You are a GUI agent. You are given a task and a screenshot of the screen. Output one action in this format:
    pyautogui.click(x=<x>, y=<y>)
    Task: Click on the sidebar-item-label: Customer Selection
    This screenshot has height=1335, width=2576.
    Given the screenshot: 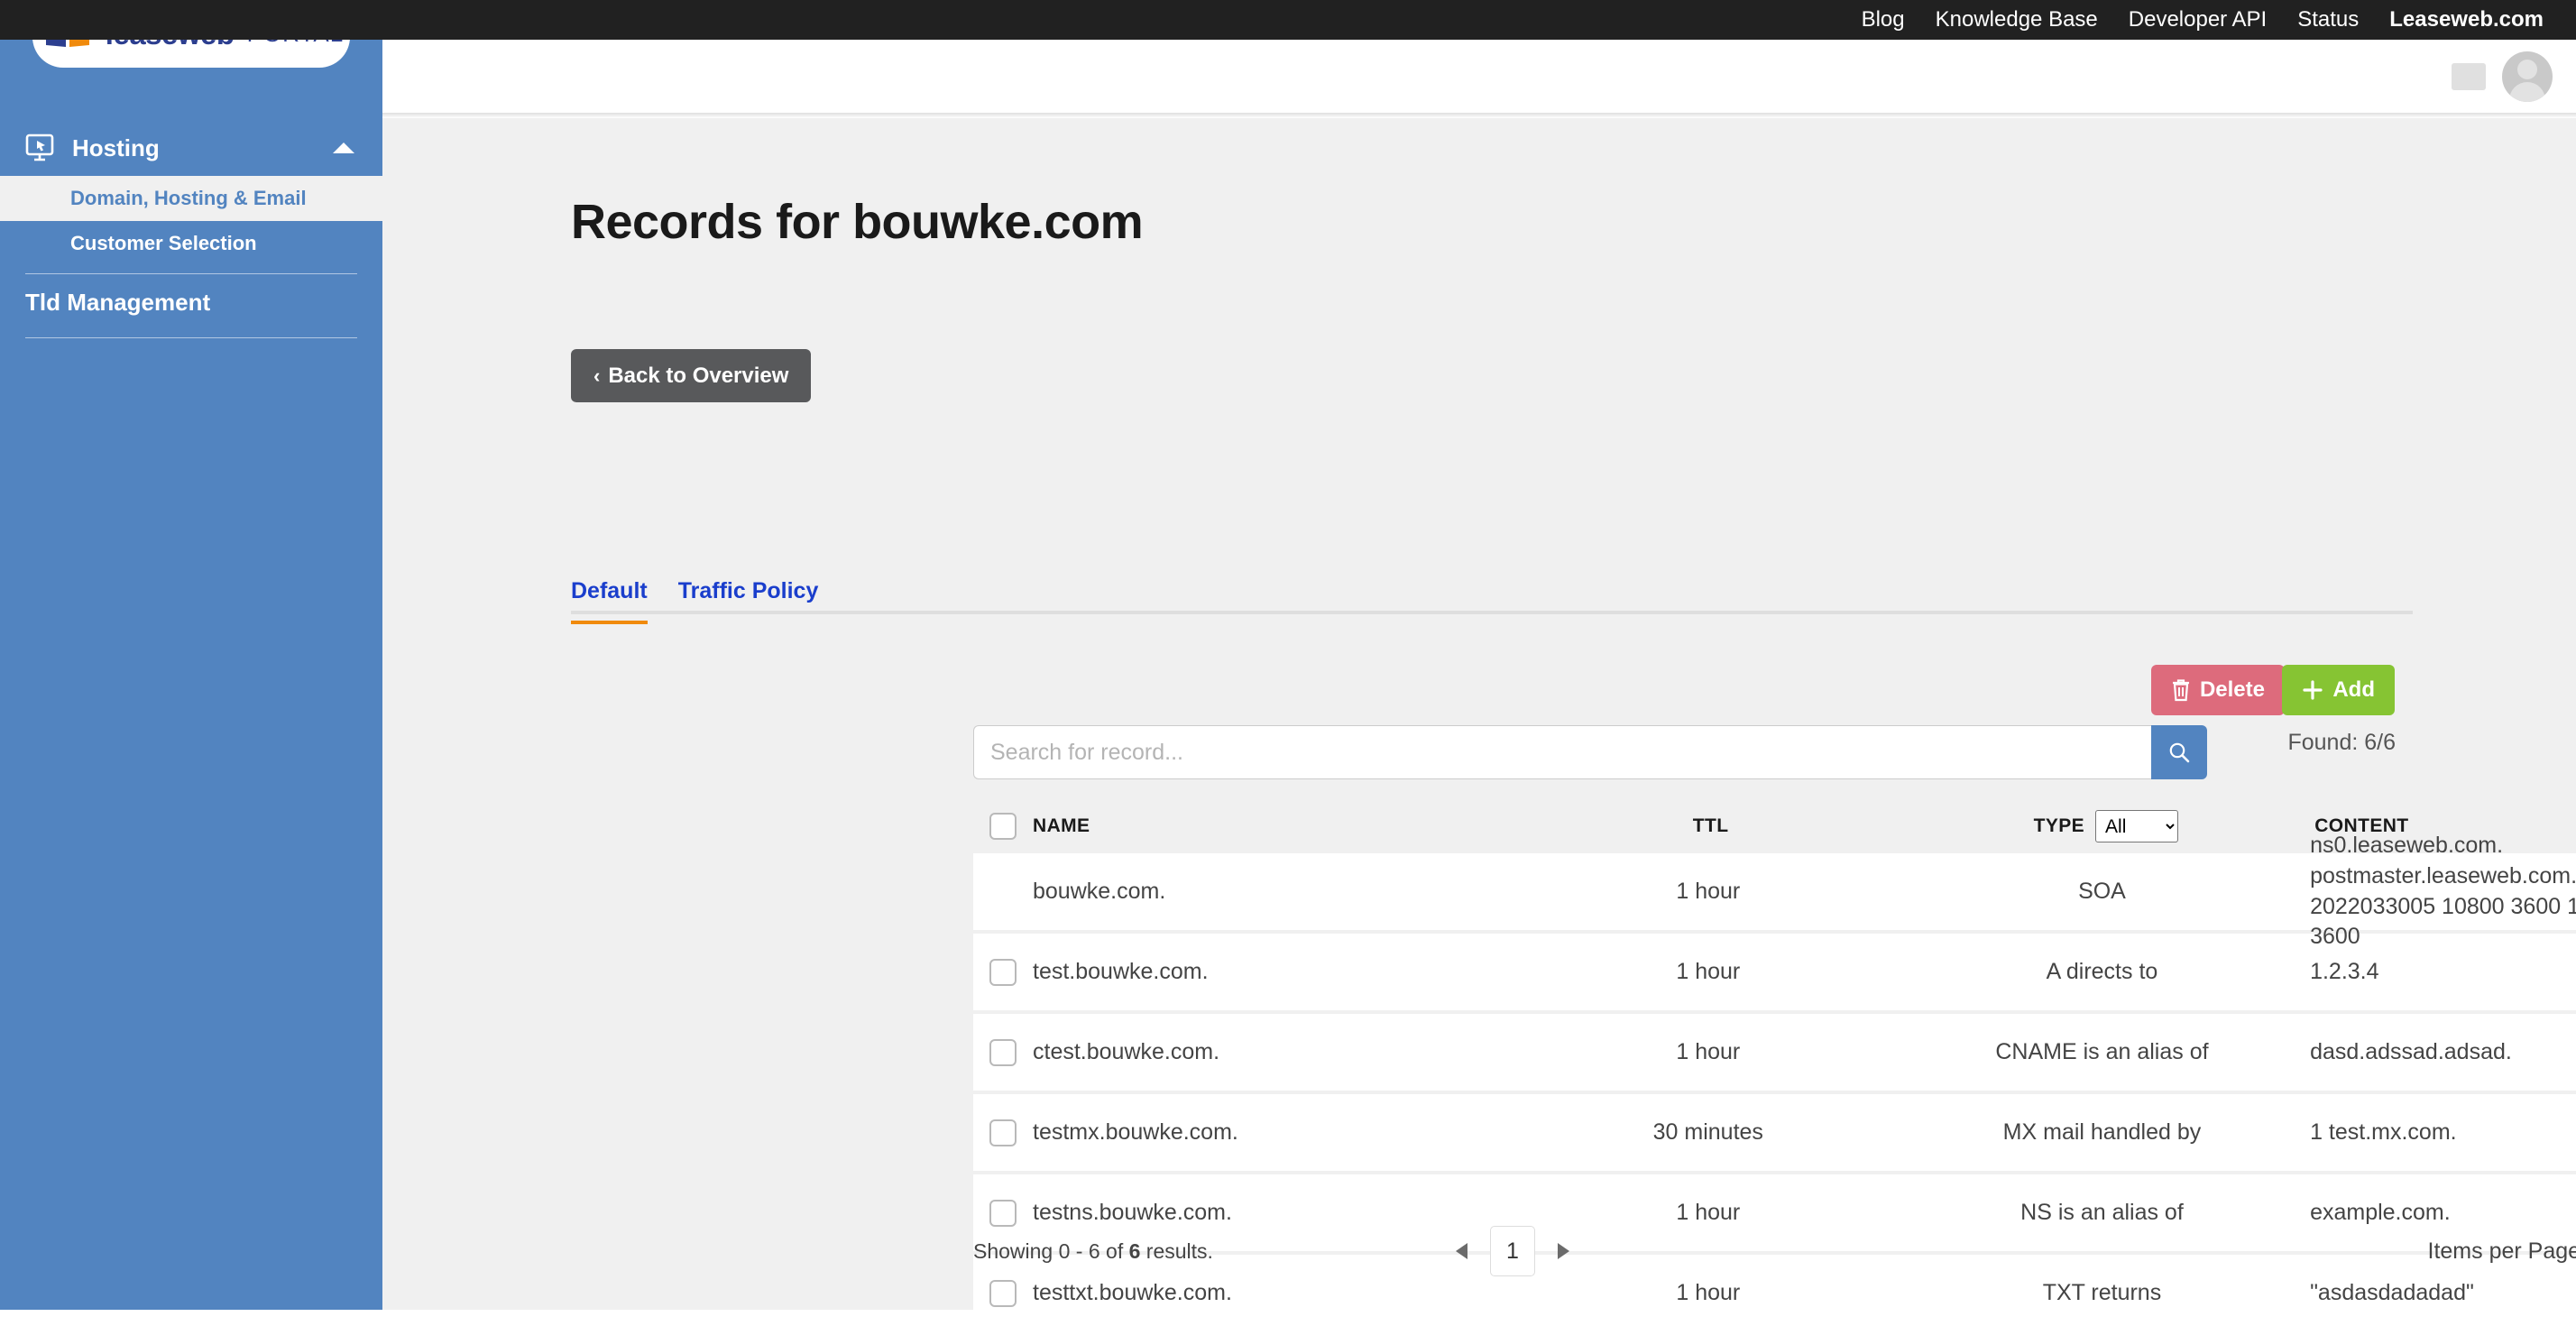 What is the action you would take?
    pyautogui.click(x=163, y=243)
    